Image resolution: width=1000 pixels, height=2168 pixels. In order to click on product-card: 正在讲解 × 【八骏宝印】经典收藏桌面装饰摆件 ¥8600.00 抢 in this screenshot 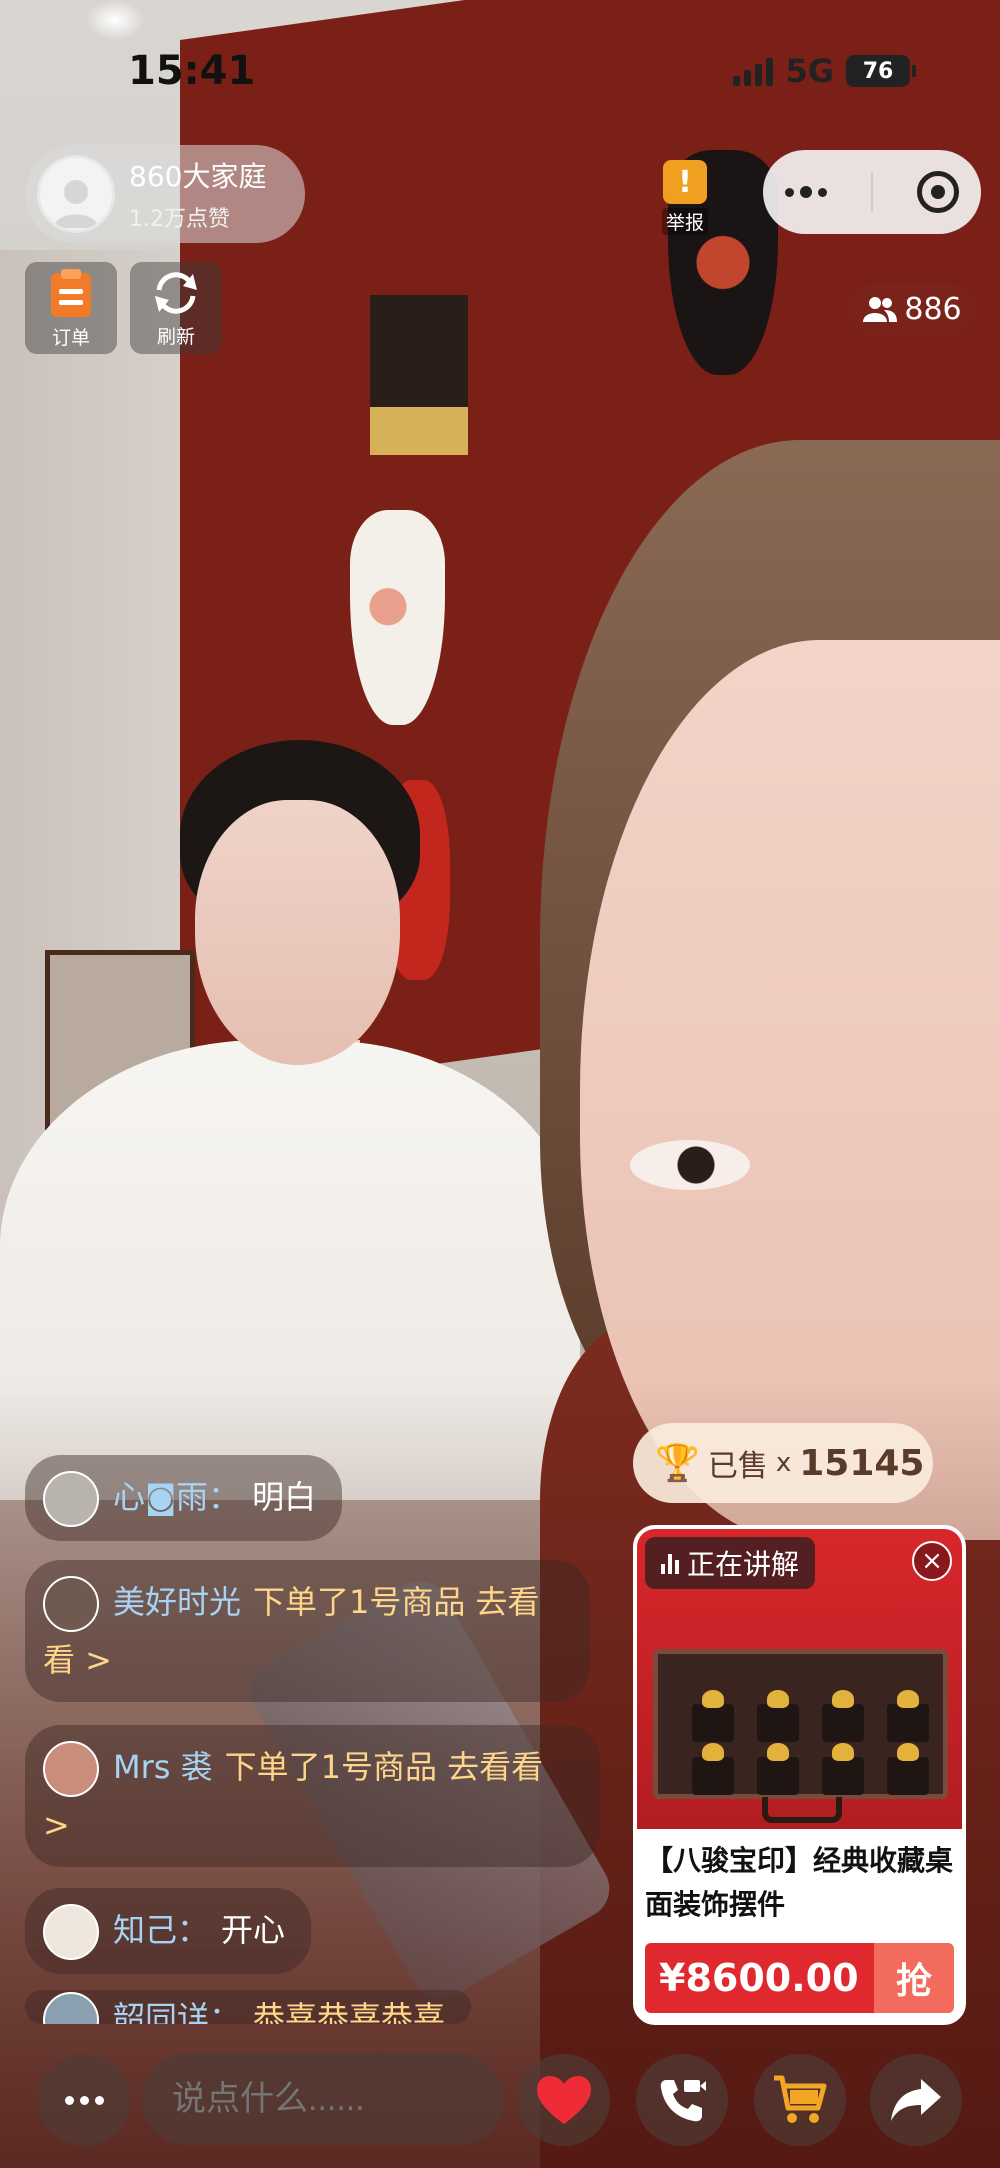, I will do `click(799, 1775)`.